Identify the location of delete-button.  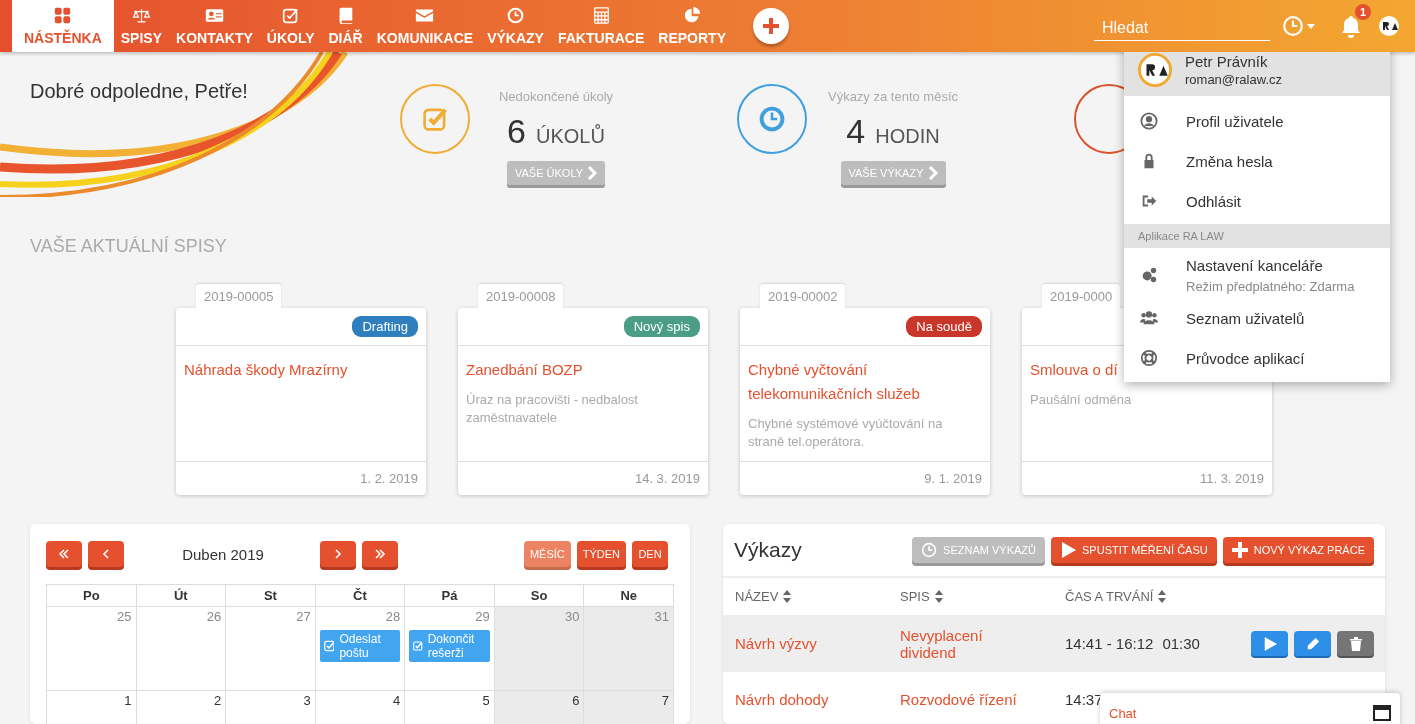
(1355, 643).